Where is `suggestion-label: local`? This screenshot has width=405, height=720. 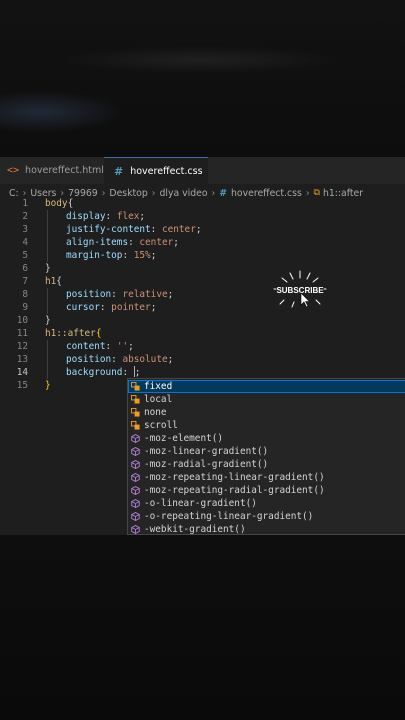
suggestion-label: local is located at coordinates (158, 399).